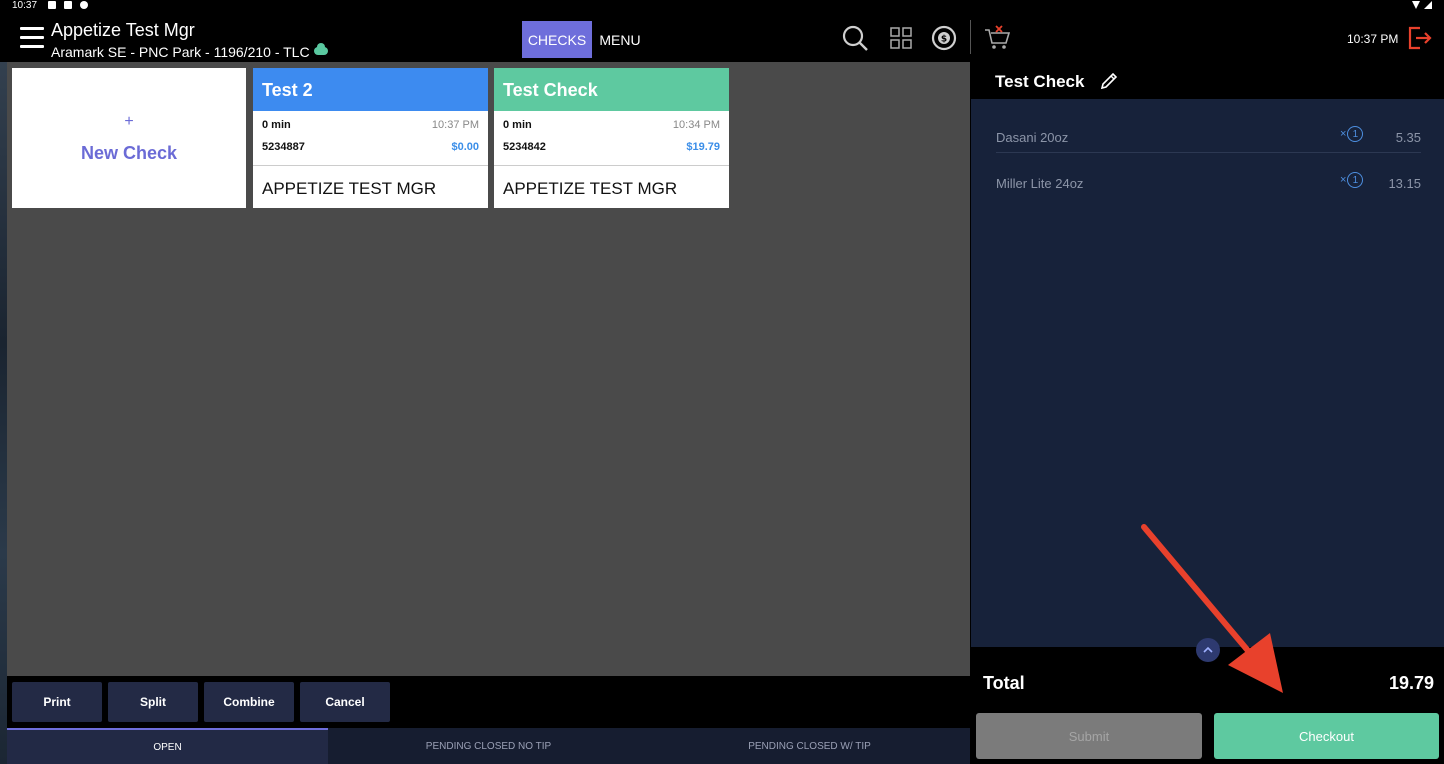 This screenshot has width=1444, height=764. I want to click on grid-icon, so click(901, 38).